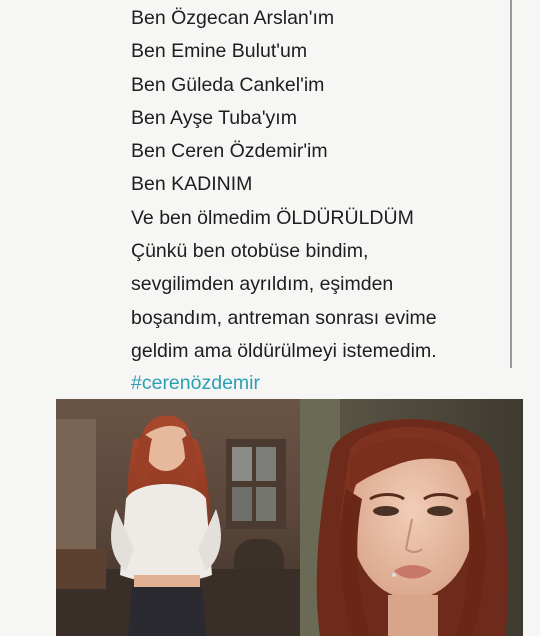 This screenshot has height=636, width=540. Describe the element at coordinates (229, 151) in the screenshot. I see `poem-line-5: Ben Ceren Özdemir'im` at that location.